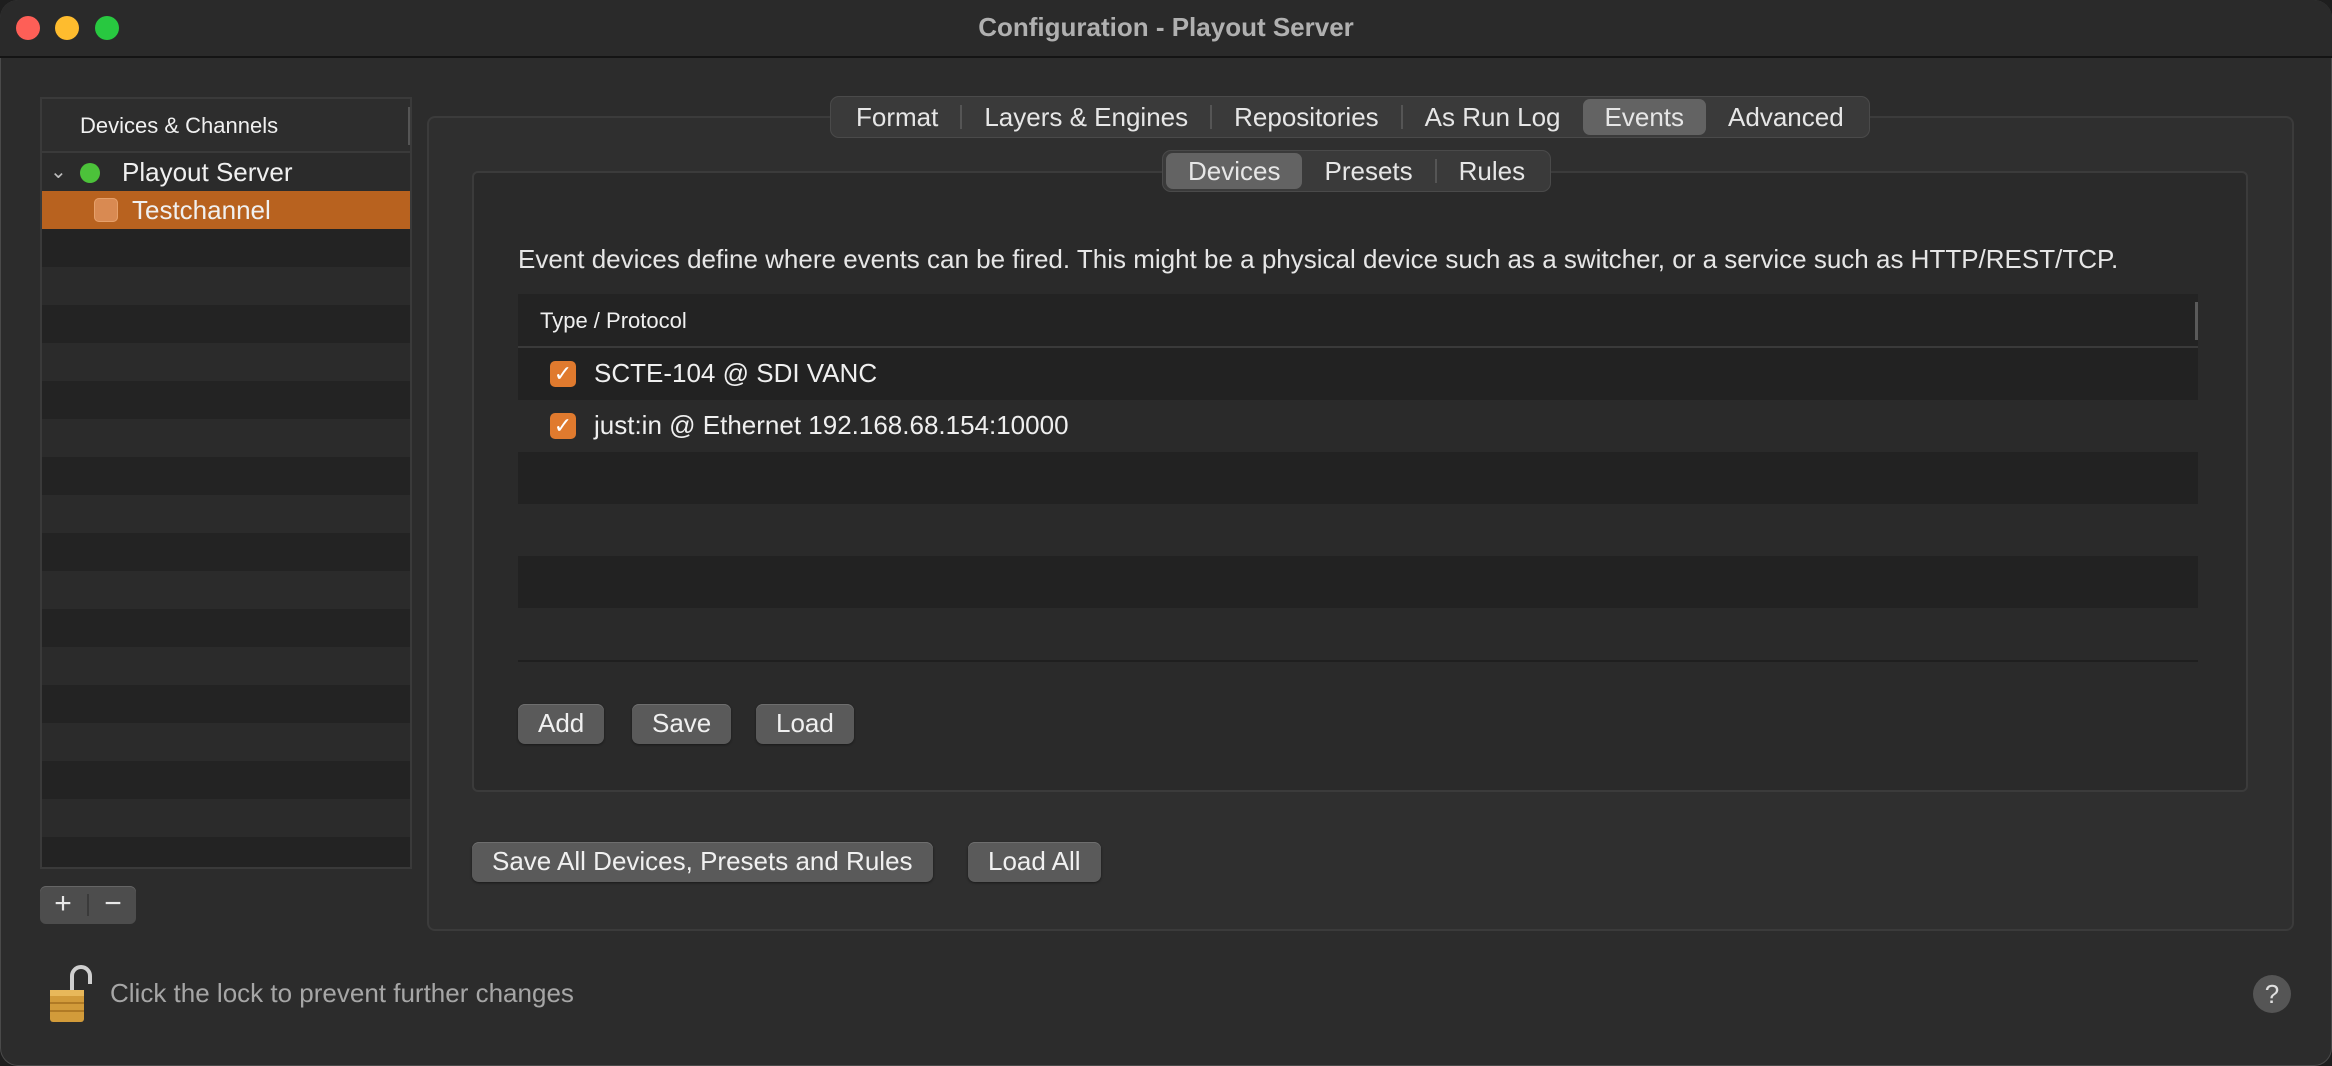 Image resolution: width=2332 pixels, height=1066 pixels. What do you see at coordinates (1358, 321) in the screenshot?
I see `table-header: Type / Protocol` at bounding box center [1358, 321].